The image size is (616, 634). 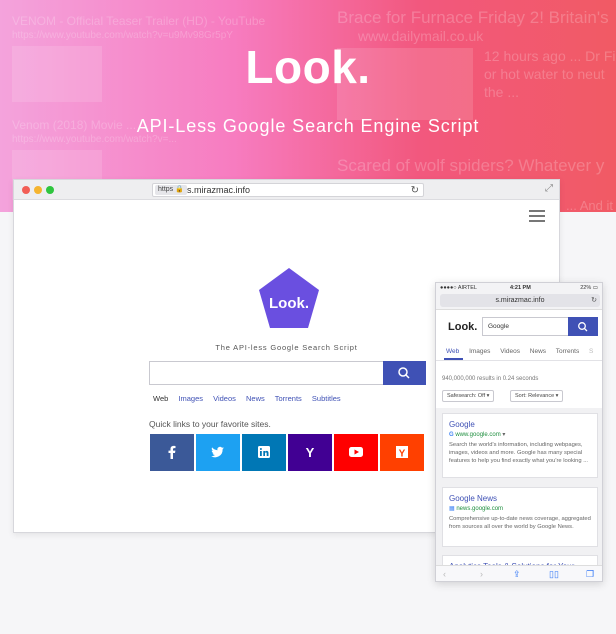 I want to click on clock: 4:21 PM, so click(x=520, y=288).